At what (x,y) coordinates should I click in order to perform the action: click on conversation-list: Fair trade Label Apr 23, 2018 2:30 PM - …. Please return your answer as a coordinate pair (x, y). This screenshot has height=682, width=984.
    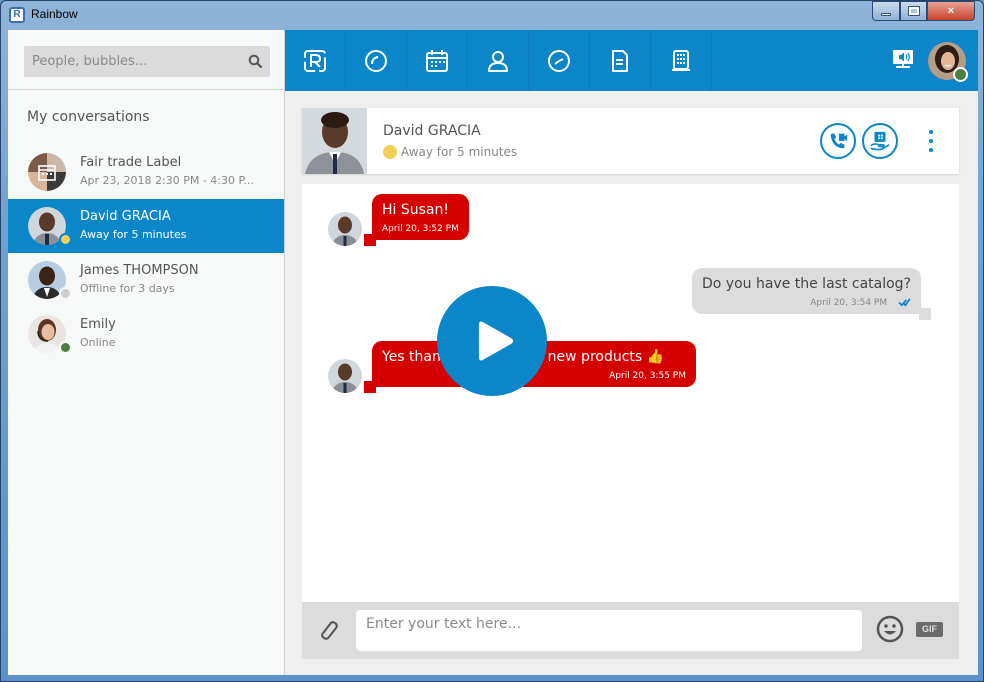
    Looking at the image, I should click on (146, 253).